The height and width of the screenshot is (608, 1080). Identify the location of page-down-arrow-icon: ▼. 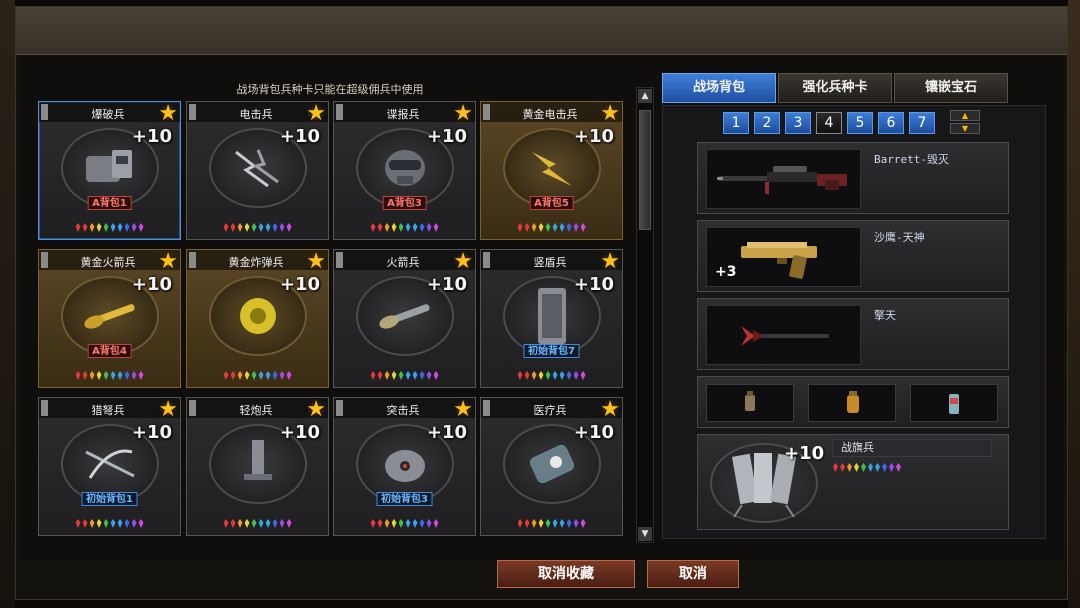
(965, 128).